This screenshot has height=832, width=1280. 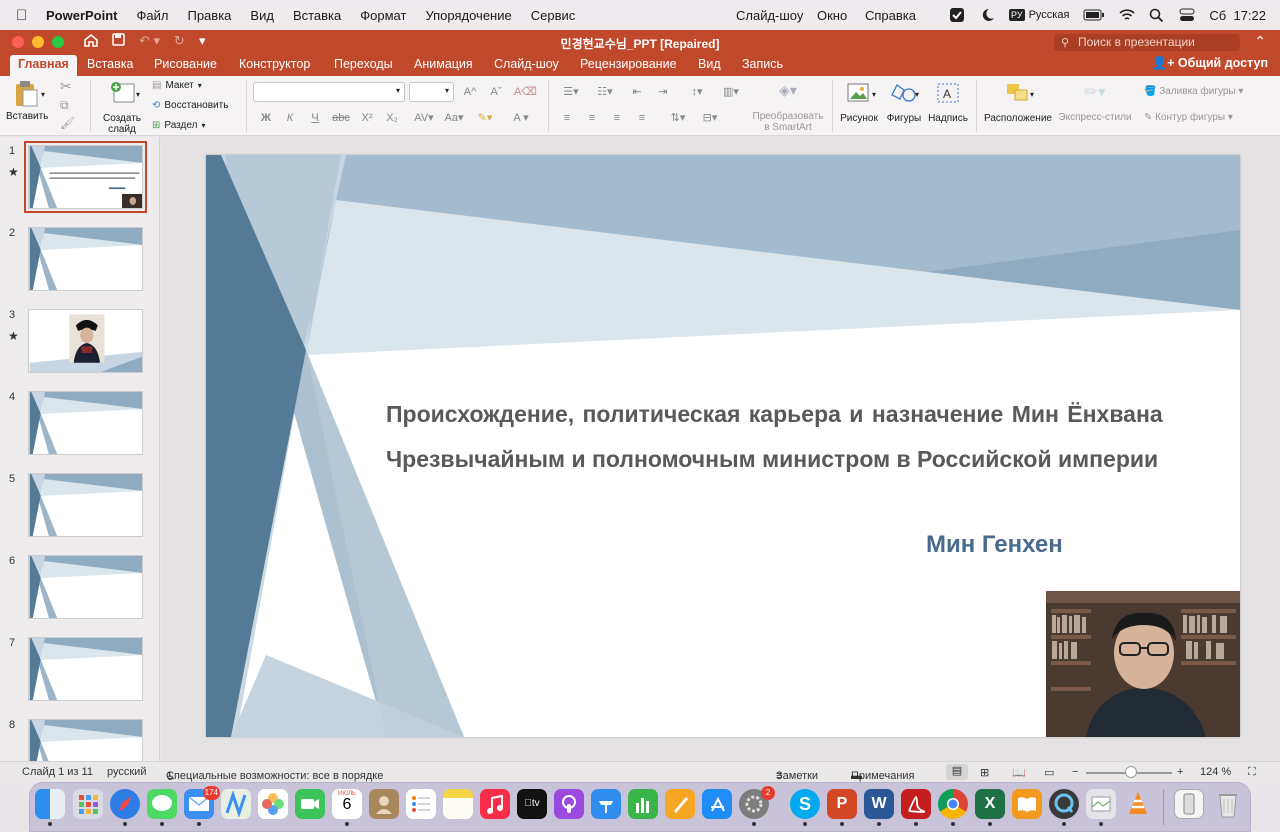 I want to click on music-icon, so click(x=495, y=804).